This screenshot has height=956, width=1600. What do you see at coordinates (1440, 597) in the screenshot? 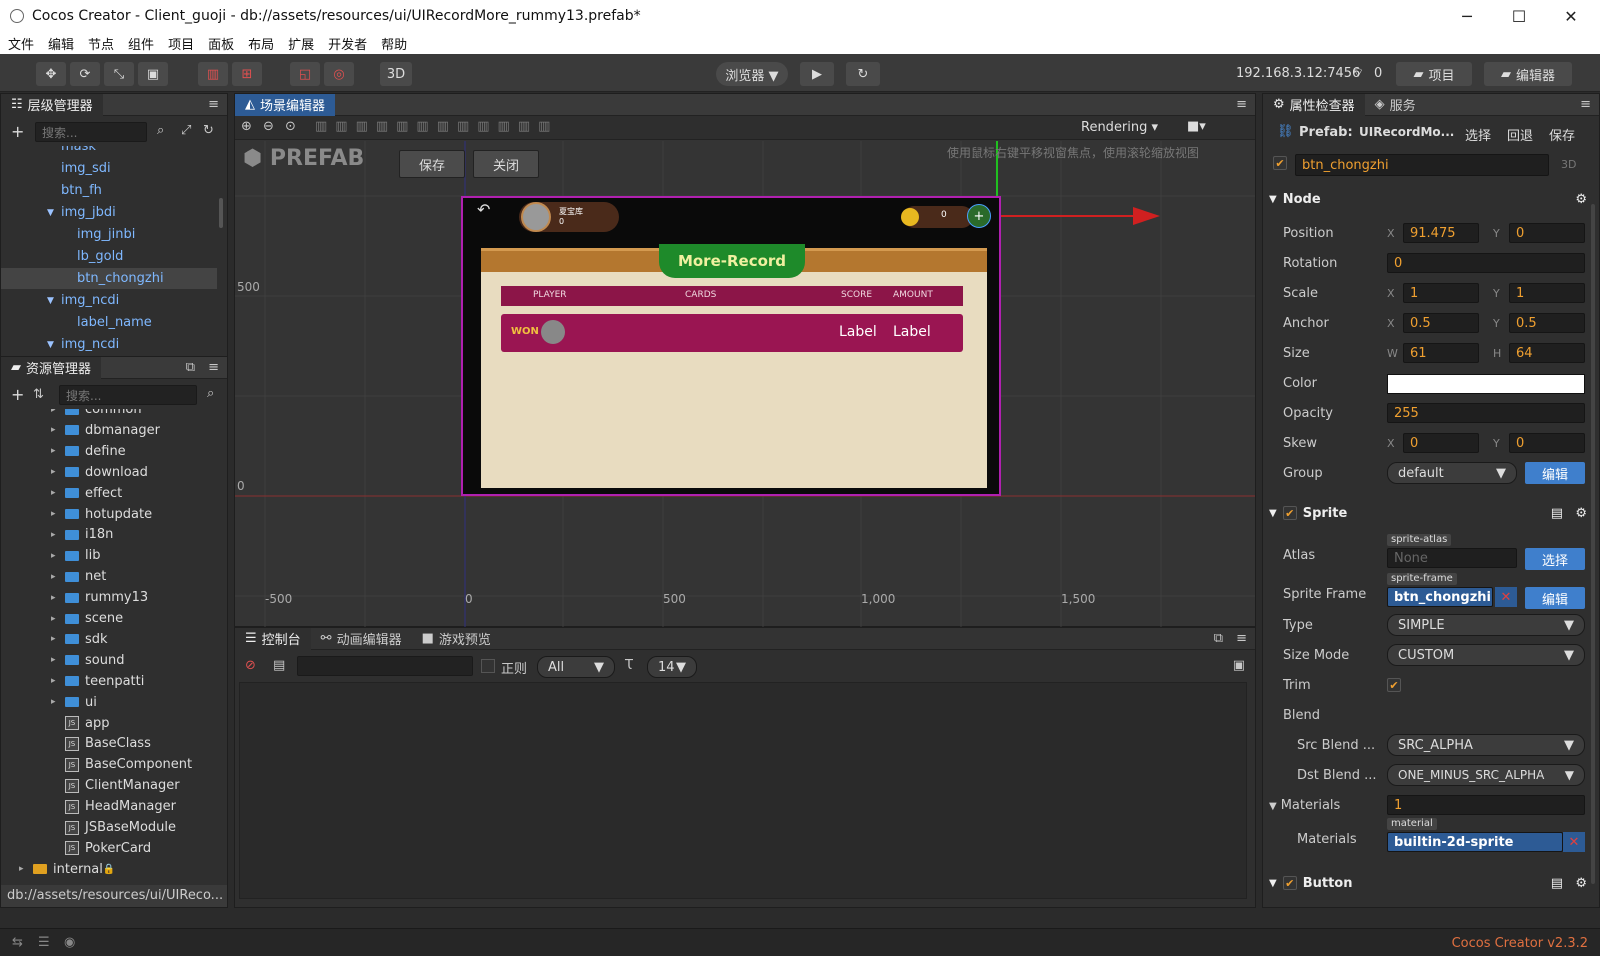
I see `sprite-frame-input: btn_chongzhi` at bounding box center [1440, 597].